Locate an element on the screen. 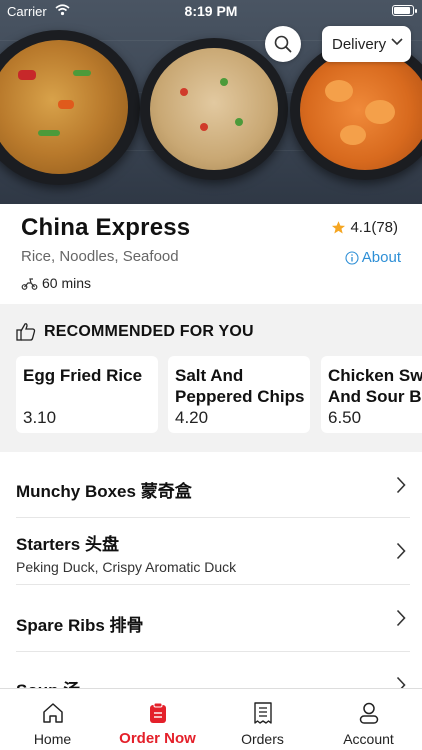  chevron-down-icon is located at coordinates (397, 42).